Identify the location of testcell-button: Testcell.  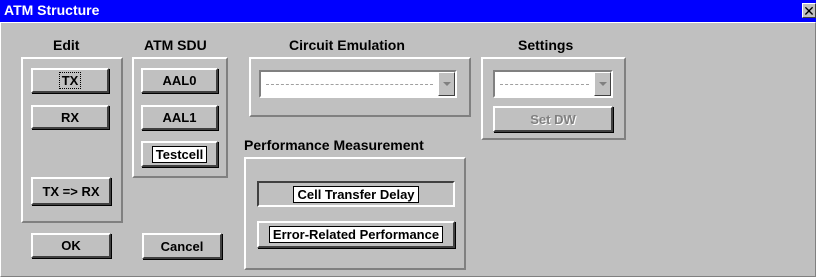
(179, 154).